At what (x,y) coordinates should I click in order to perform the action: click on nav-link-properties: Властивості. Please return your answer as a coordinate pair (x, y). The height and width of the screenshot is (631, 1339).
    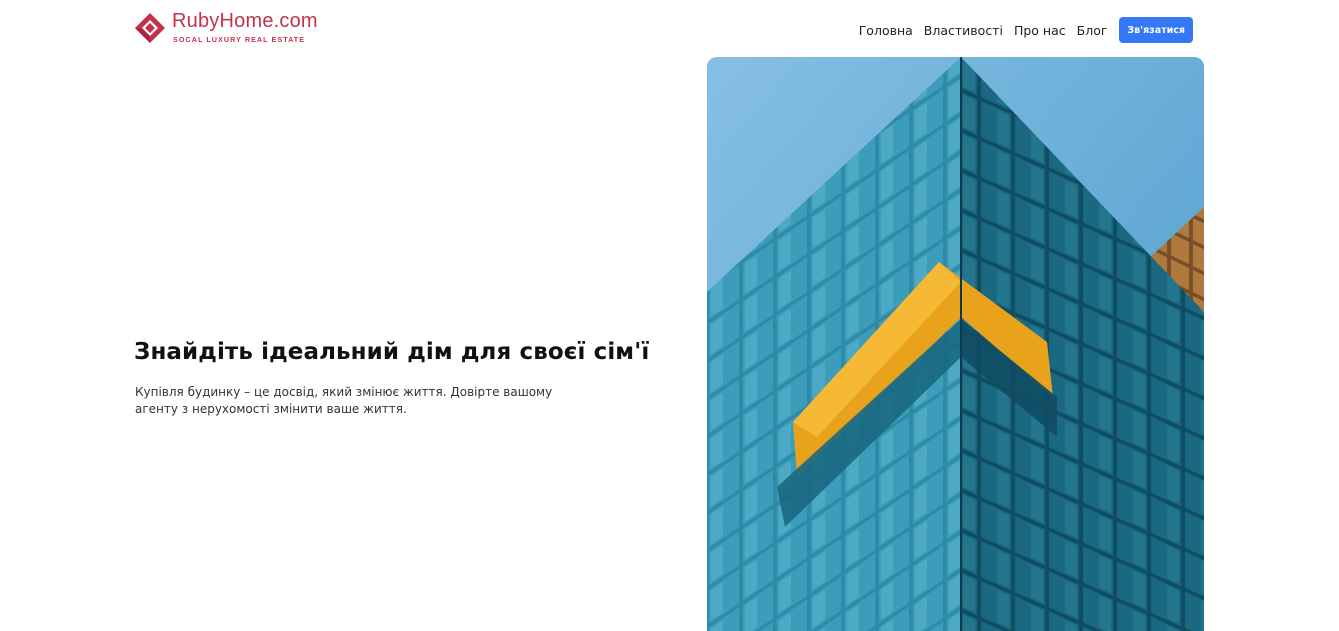
    Looking at the image, I should click on (963, 30).